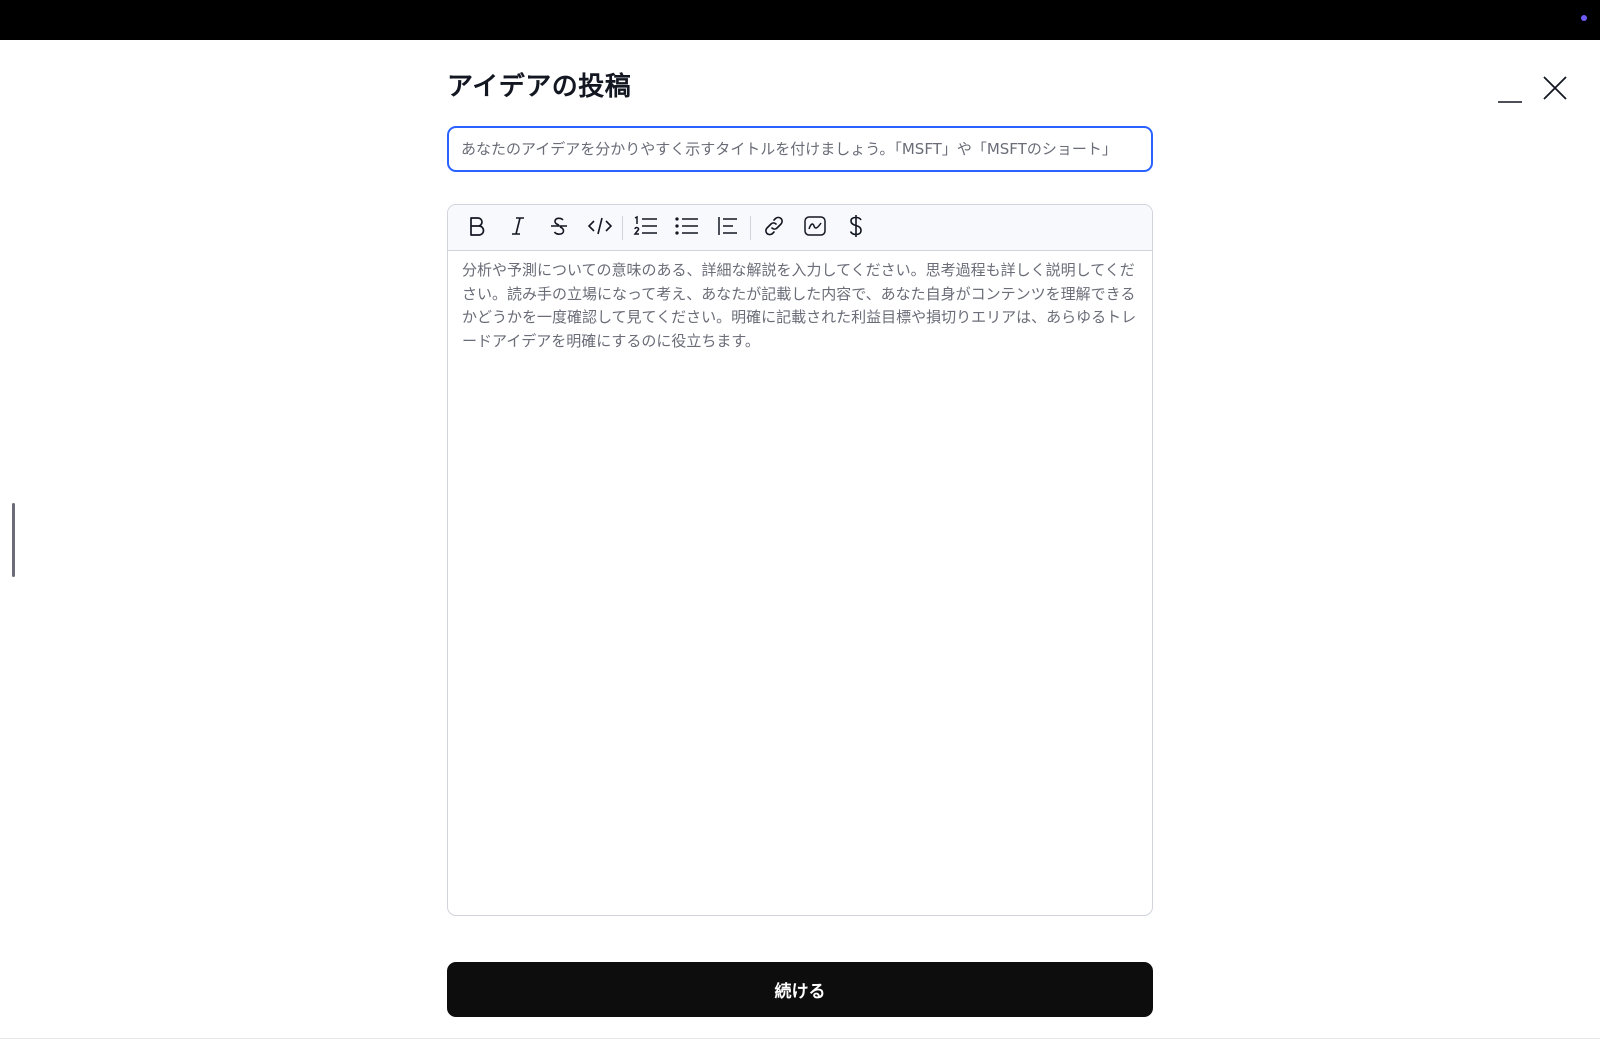 The height and width of the screenshot is (1041, 1600). Describe the element at coordinates (800, 20) in the screenshot. I see `top-bar` at that location.